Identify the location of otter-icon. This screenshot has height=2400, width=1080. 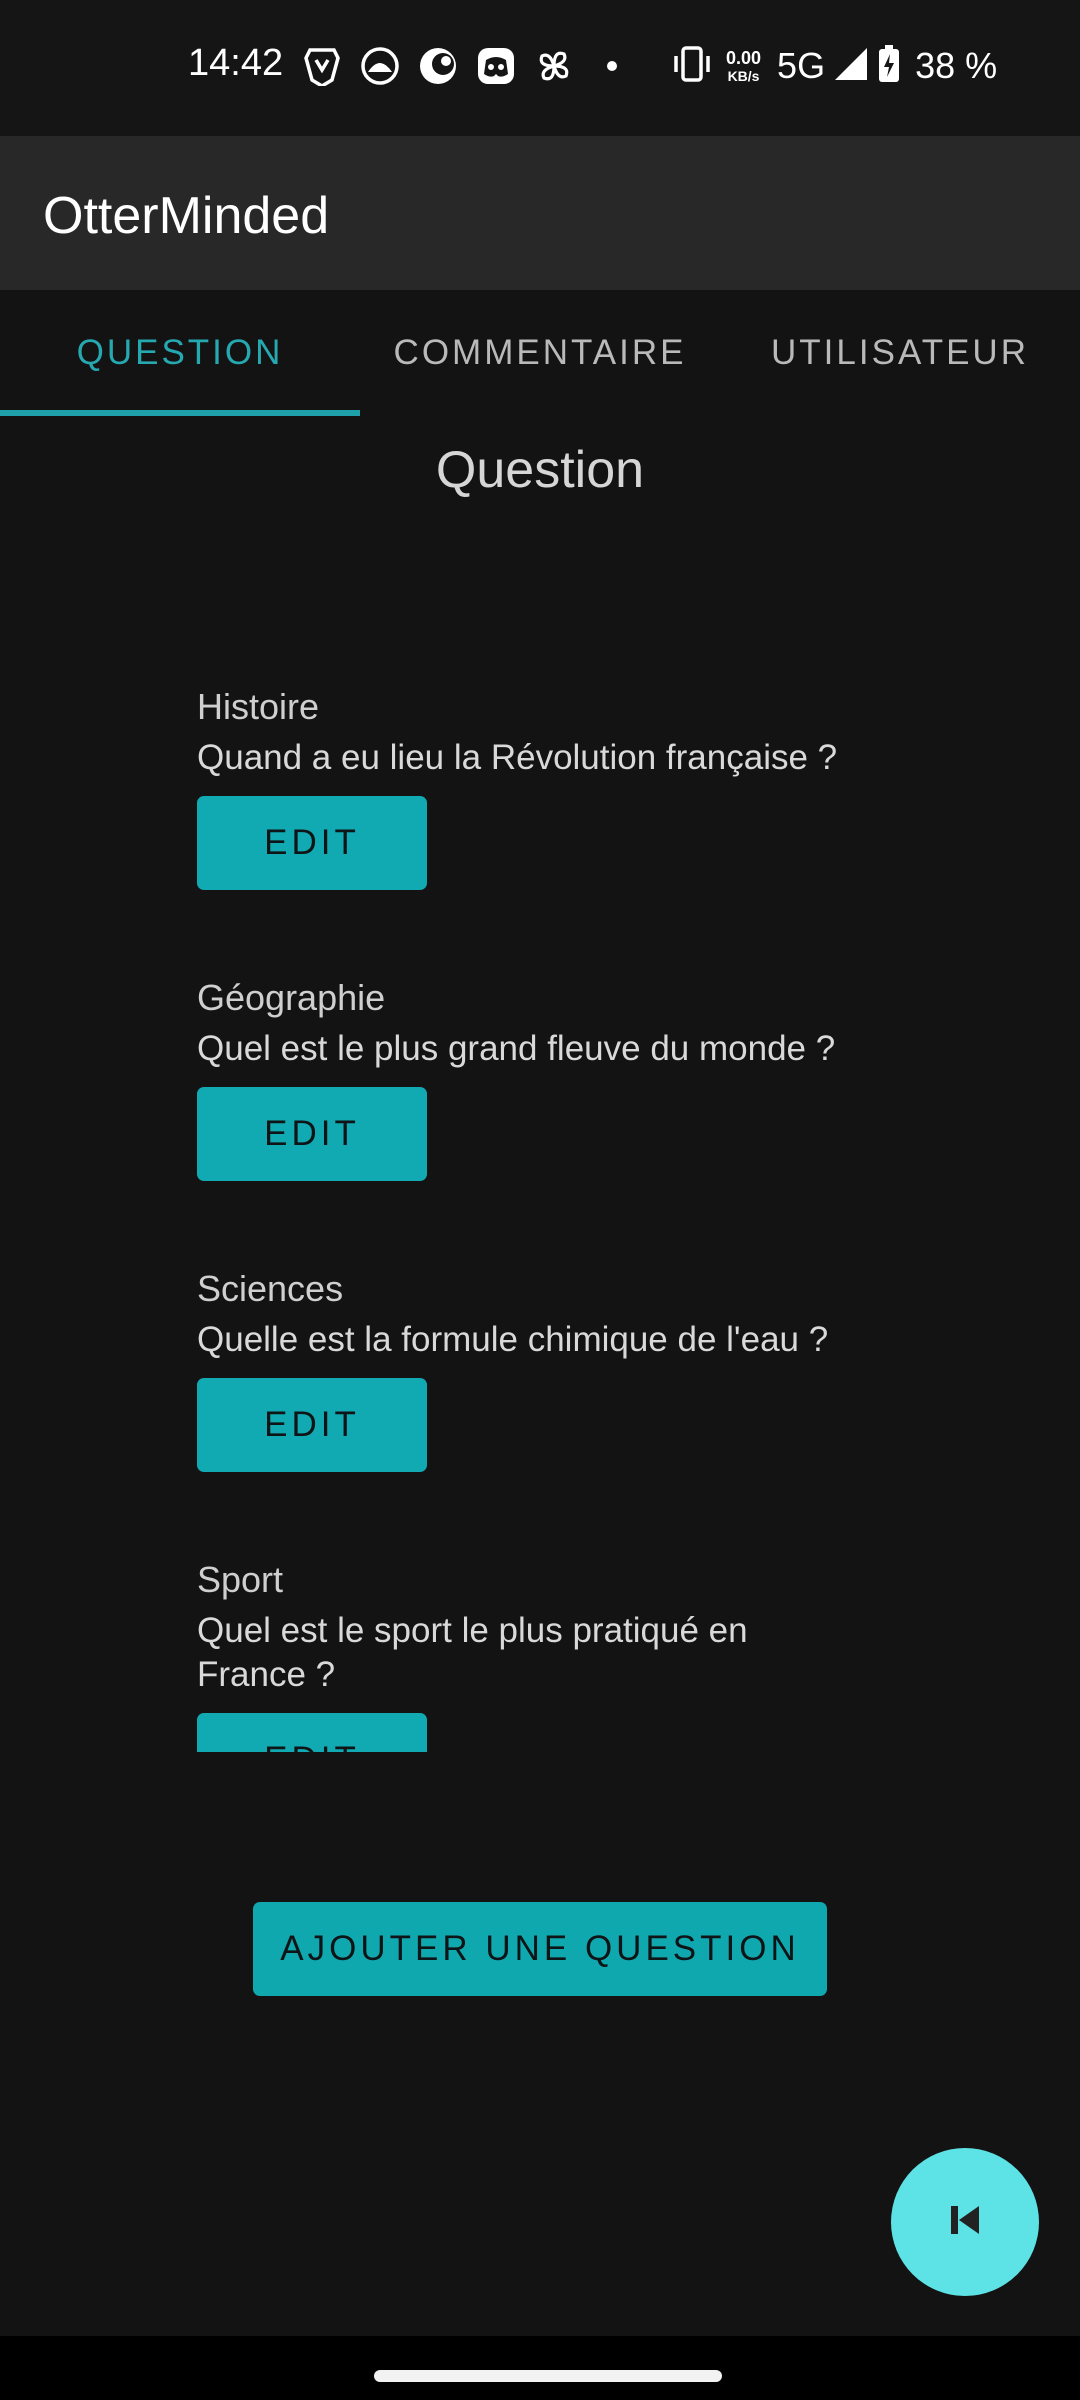
(380, 66).